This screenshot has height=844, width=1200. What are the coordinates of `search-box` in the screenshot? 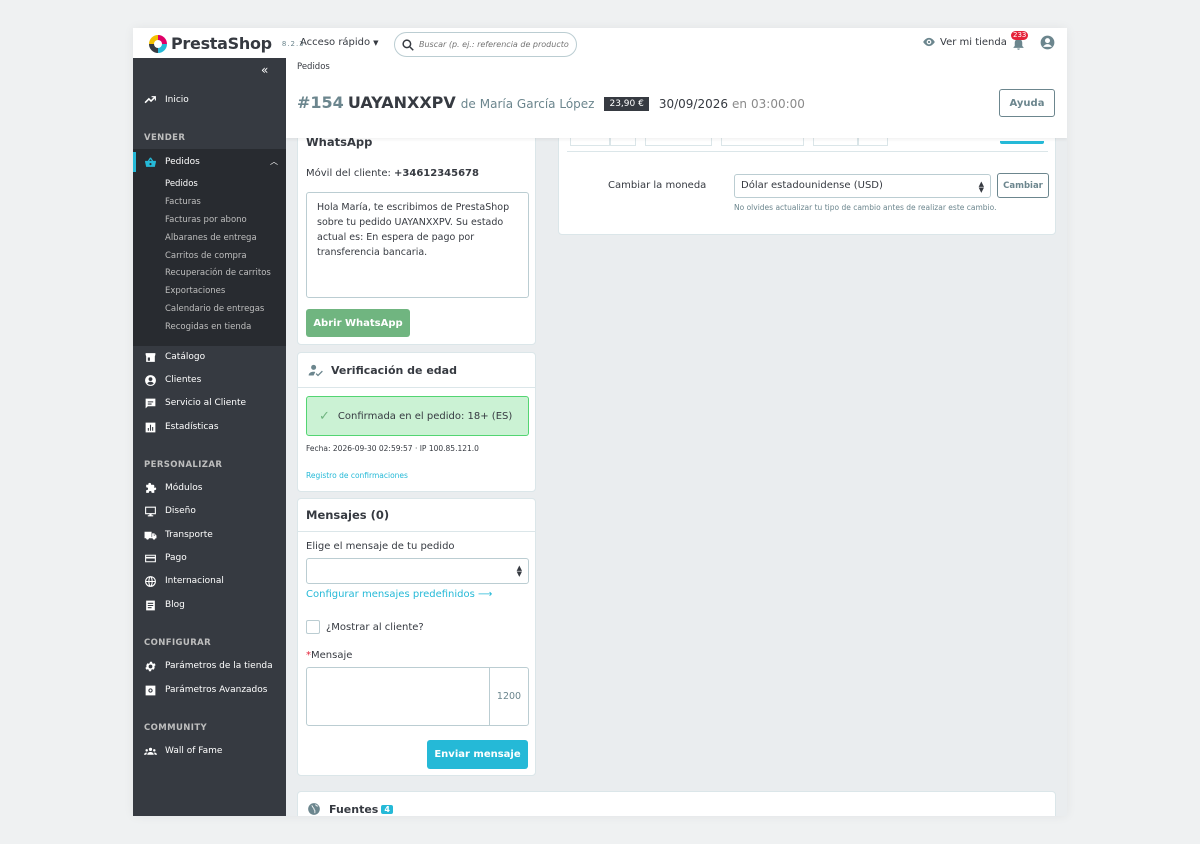 It's located at (485, 44).